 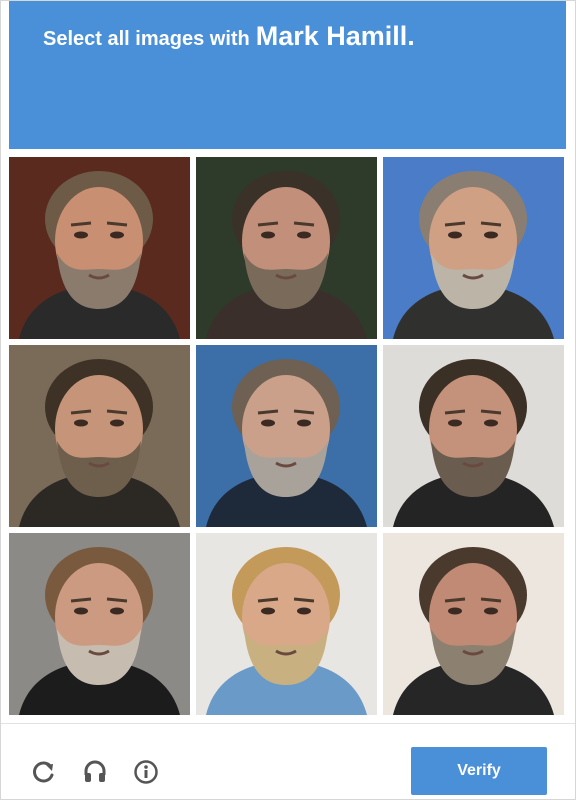 What do you see at coordinates (479, 771) in the screenshot?
I see `verify-button: Verify` at bounding box center [479, 771].